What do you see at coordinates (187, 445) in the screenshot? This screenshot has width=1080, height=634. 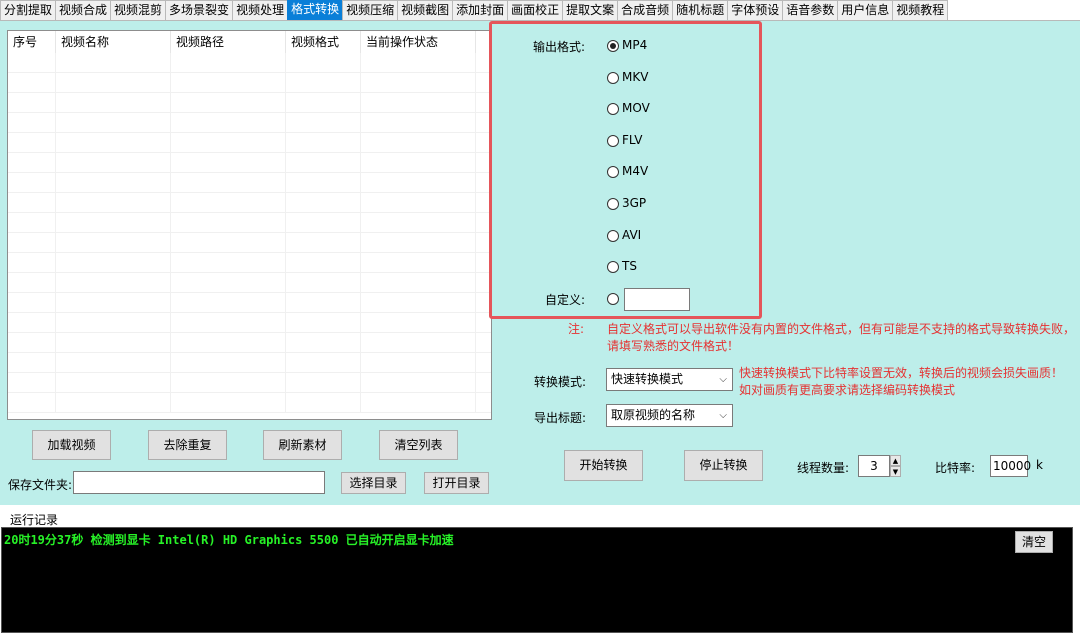 I see `dedupe-button: 去除重复` at bounding box center [187, 445].